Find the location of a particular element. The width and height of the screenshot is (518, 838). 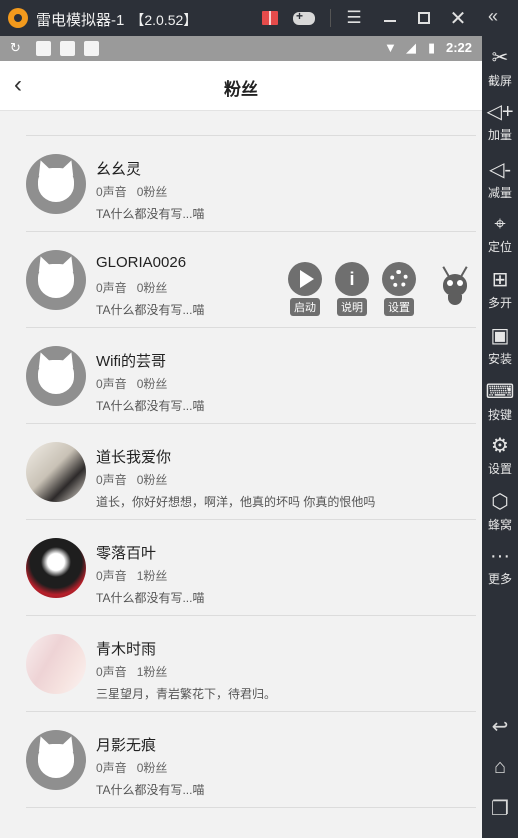

sidebar-item-volume-down: ◁- 减量 is located at coordinates (500, 179).